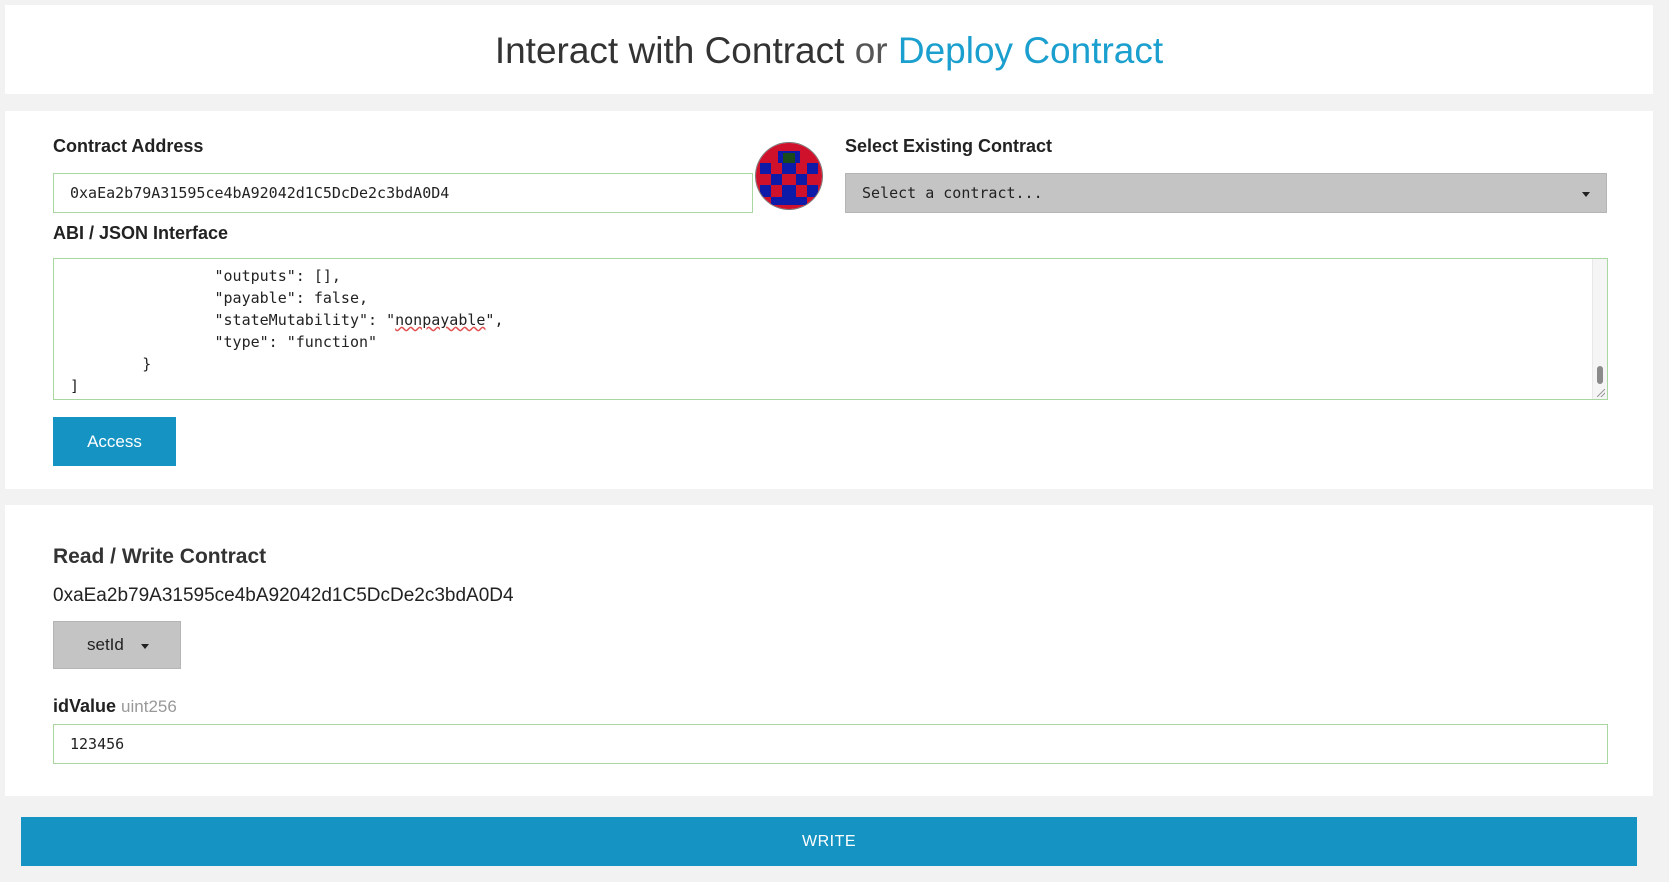  What do you see at coordinates (440, 320) in the screenshot?
I see `spellcheck-word: nonpayable` at bounding box center [440, 320].